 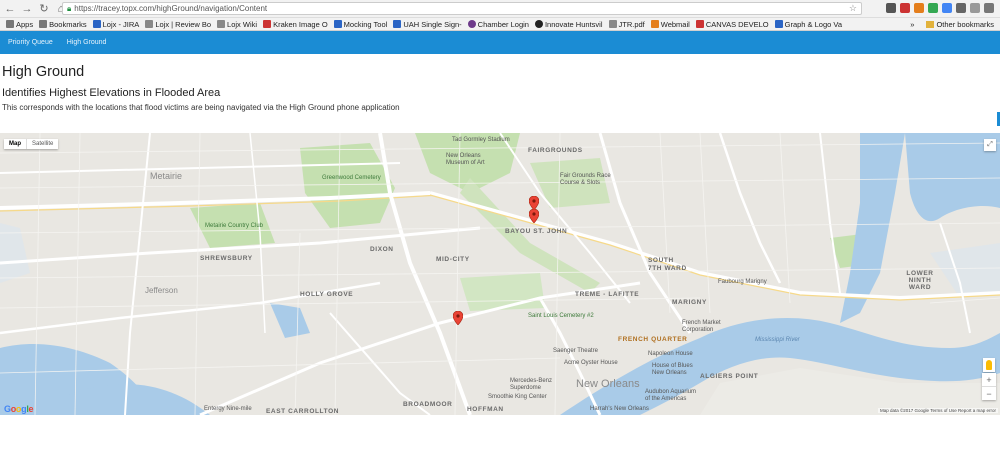 I want to click on zoom-control: + −, so click(x=989, y=386).